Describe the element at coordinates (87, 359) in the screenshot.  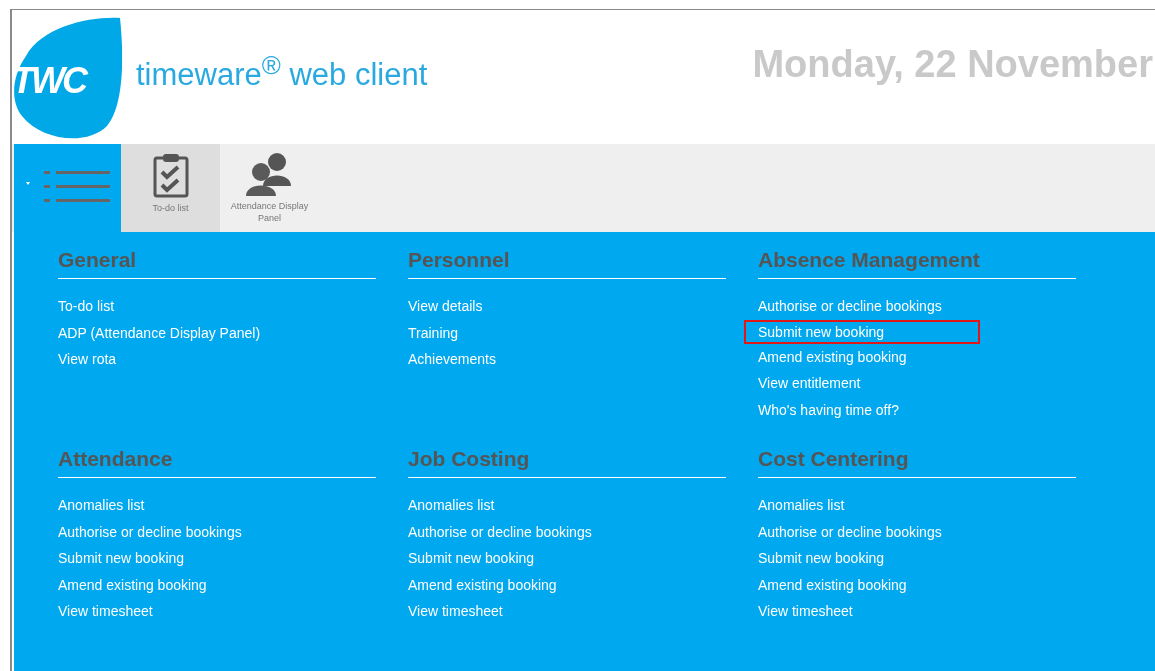
I see `menu-link: View rota` at that location.